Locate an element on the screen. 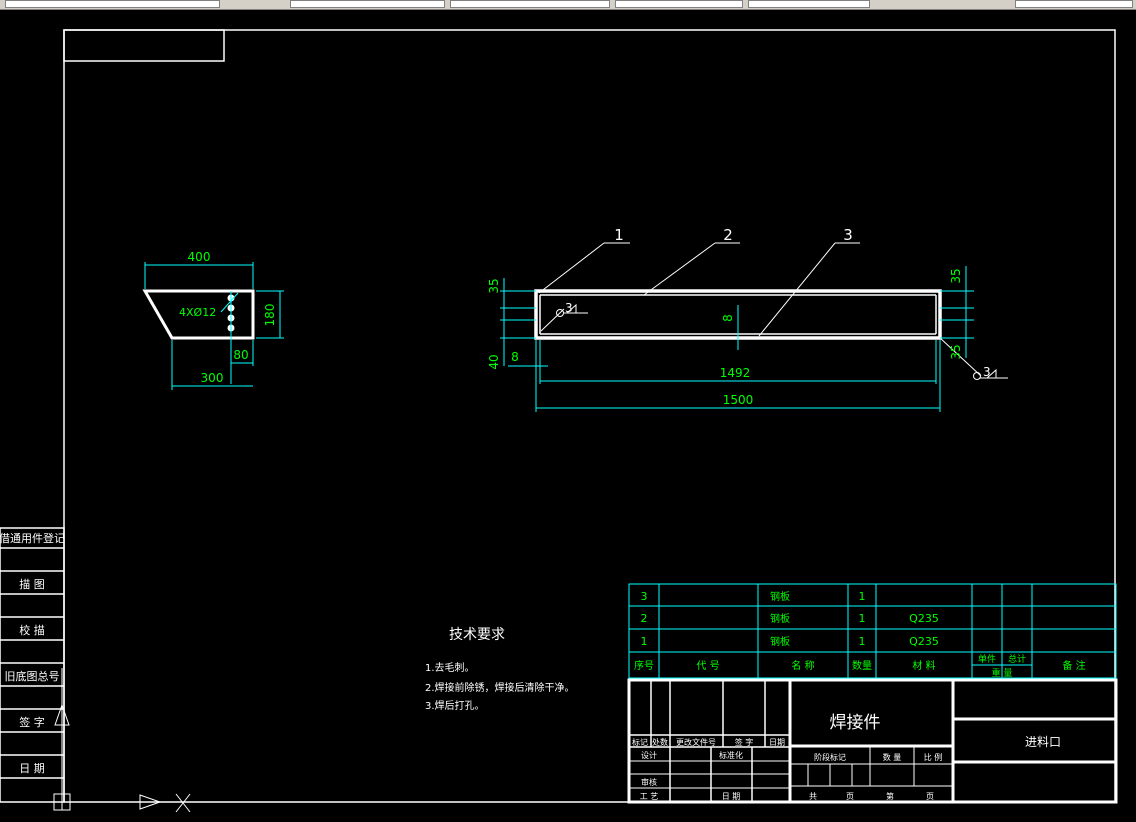 The image size is (1136, 822). bom-header-weight: 重 量 is located at coordinates (1002, 673).